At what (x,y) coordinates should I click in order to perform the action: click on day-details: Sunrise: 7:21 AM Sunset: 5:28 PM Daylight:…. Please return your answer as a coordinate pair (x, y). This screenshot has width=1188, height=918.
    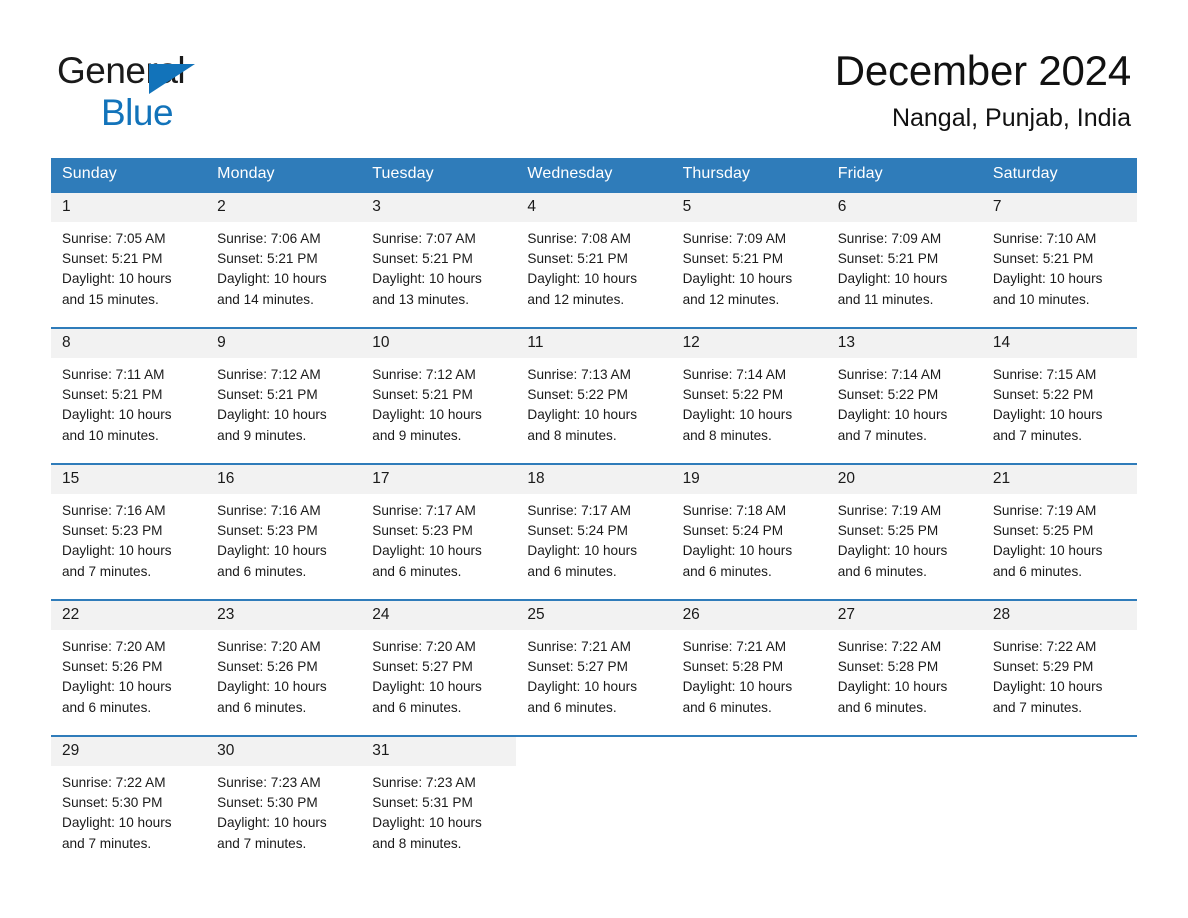
    Looking at the image, I should click on (749, 674).